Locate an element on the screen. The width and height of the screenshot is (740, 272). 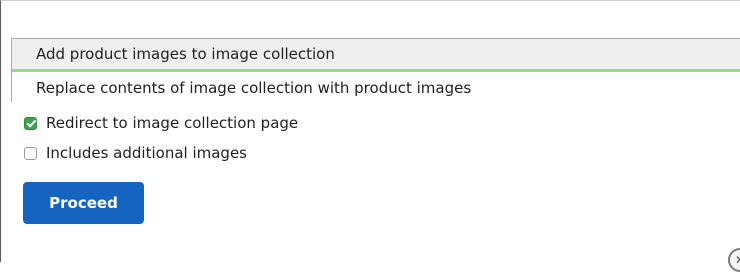
proceed-button: Proceed is located at coordinates (83, 203).